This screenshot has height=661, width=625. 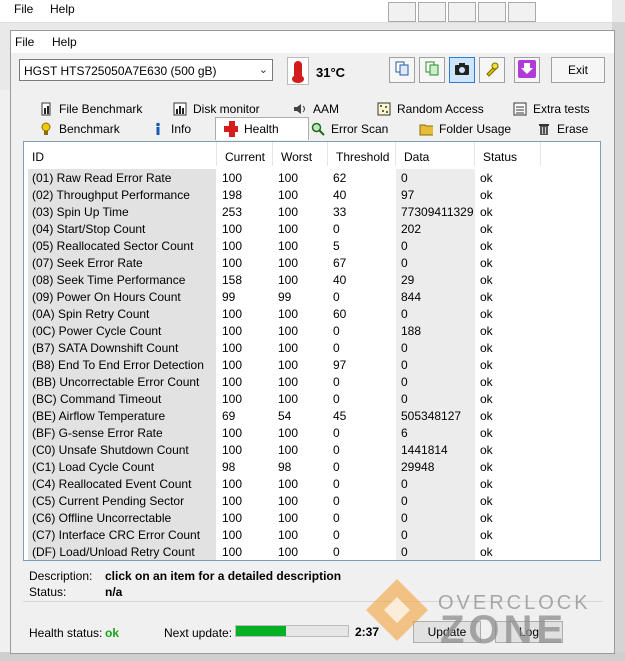 What do you see at coordinates (312, 551) in the screenshot?
I see `table-row: (DF) Load/Unload Retry Count 100 100 0 0 ok` at bounding box center [312, 551].